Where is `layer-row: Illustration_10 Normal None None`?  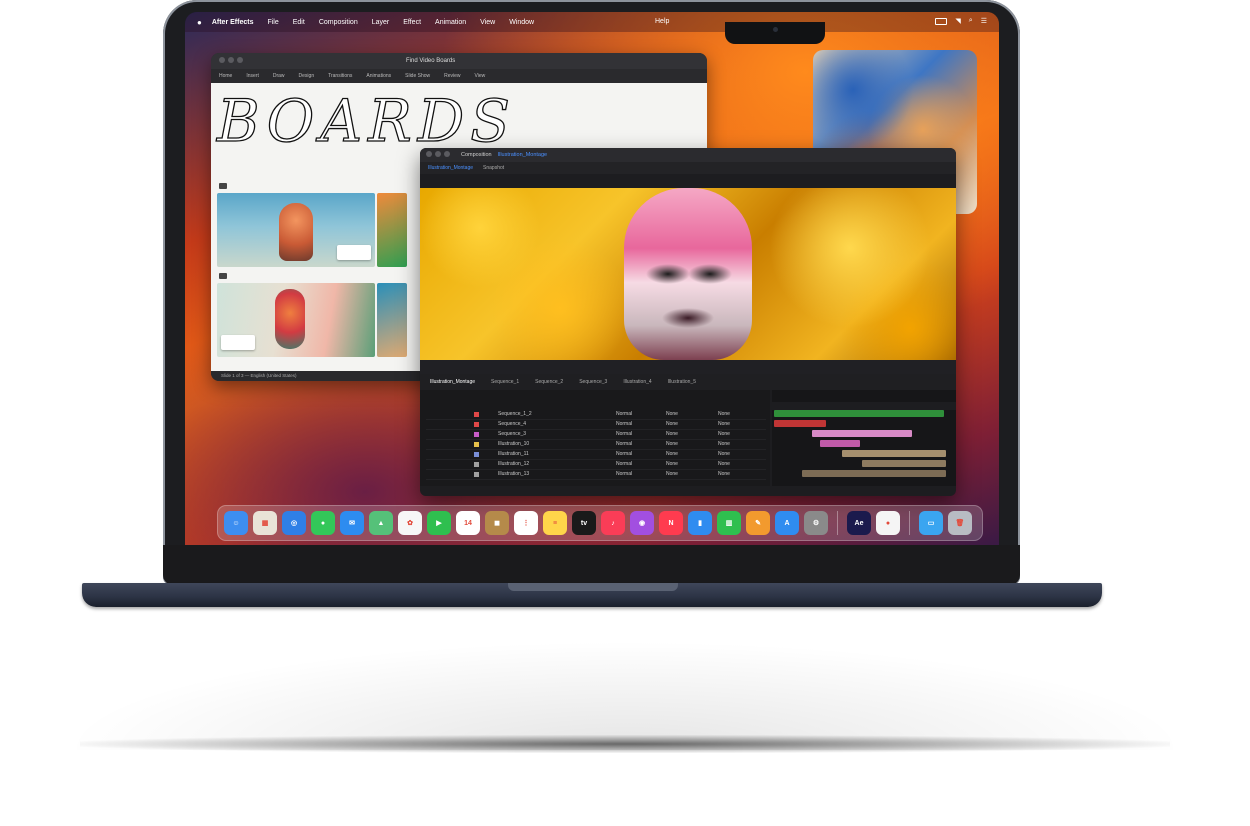 layer-row: Illustration_10 Normal None None is located at coordinates (596, 445).